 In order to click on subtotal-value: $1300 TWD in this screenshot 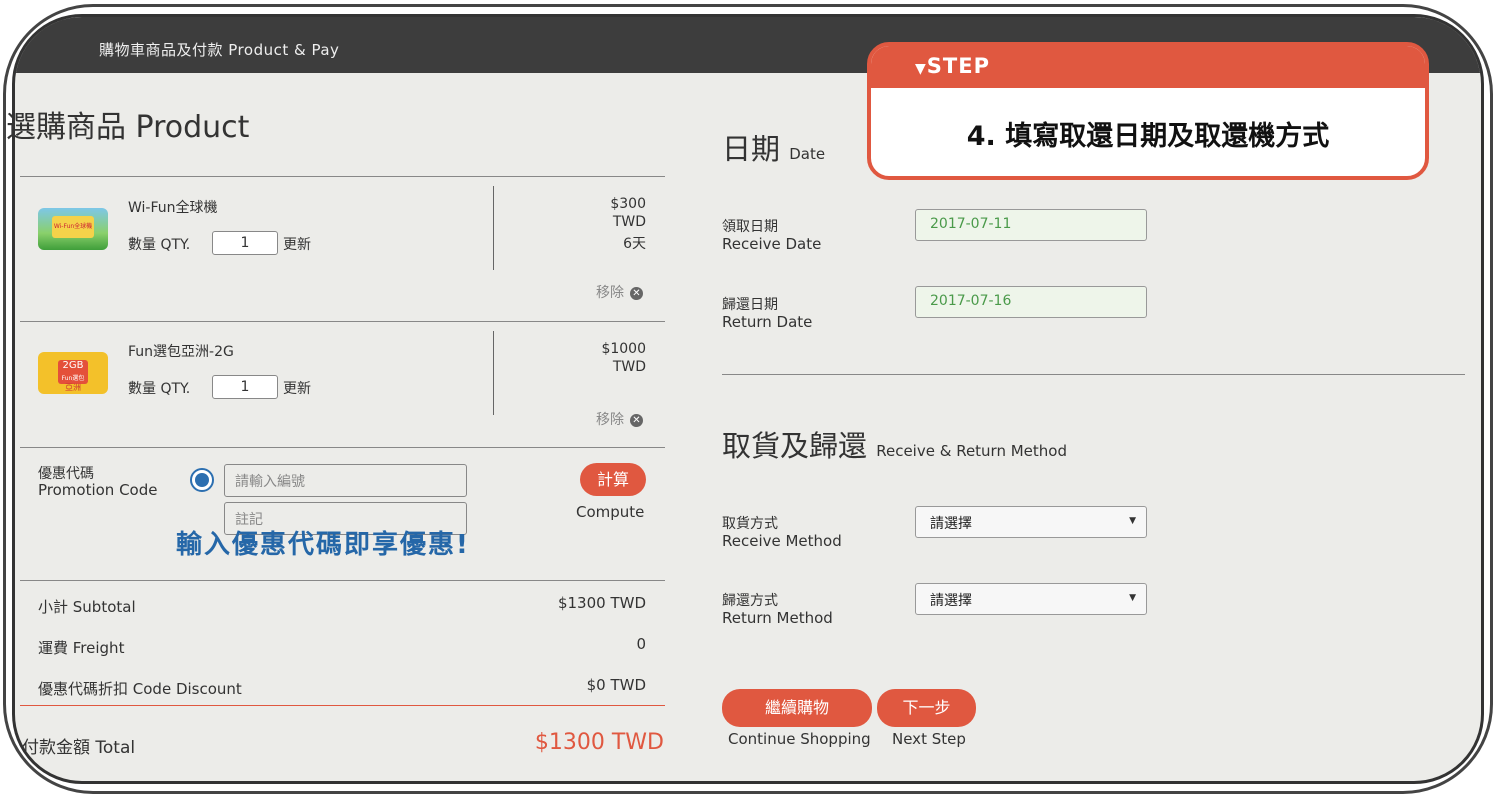, I will do `click(601, 603)`.